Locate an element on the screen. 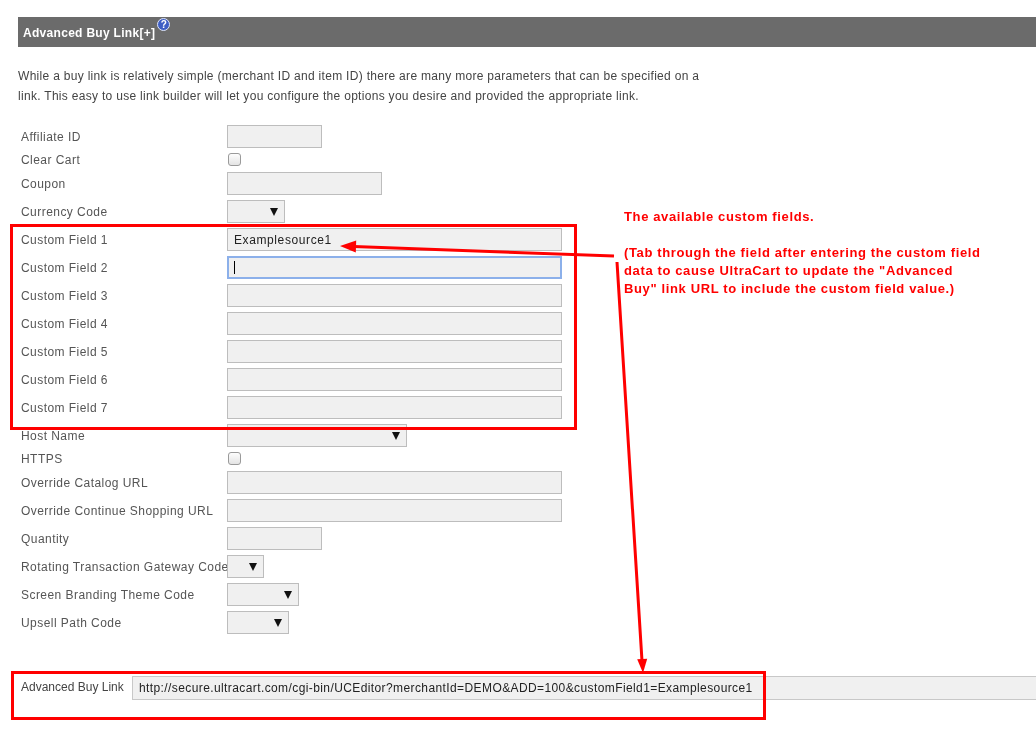 This screenshot has width=1036, height=734. field-label: Advanced Buy Link is located at coordinates (73, 686).